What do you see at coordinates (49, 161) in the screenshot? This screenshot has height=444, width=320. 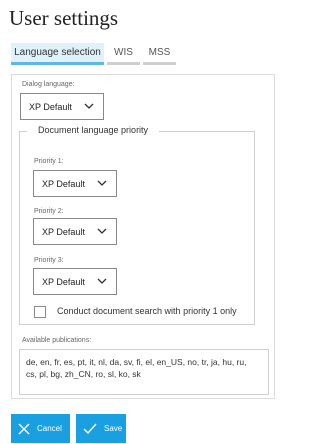 I see `priority-1-label: Priority 1:` at bounding box center [49, 161].